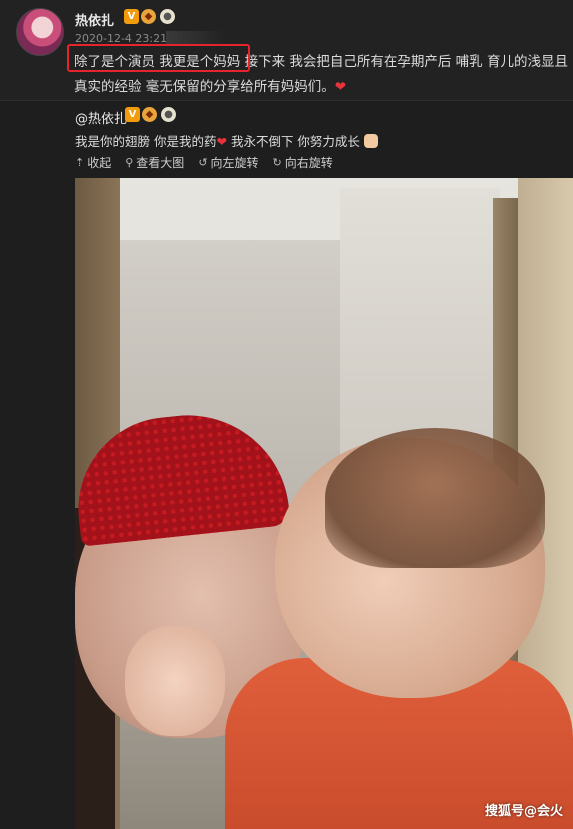 This screenshot has width=573, height=829. What do you see at coordinates (175, 681) in the screenshot?
I see `photo-baby-hand` at bounding box center [175, 681].